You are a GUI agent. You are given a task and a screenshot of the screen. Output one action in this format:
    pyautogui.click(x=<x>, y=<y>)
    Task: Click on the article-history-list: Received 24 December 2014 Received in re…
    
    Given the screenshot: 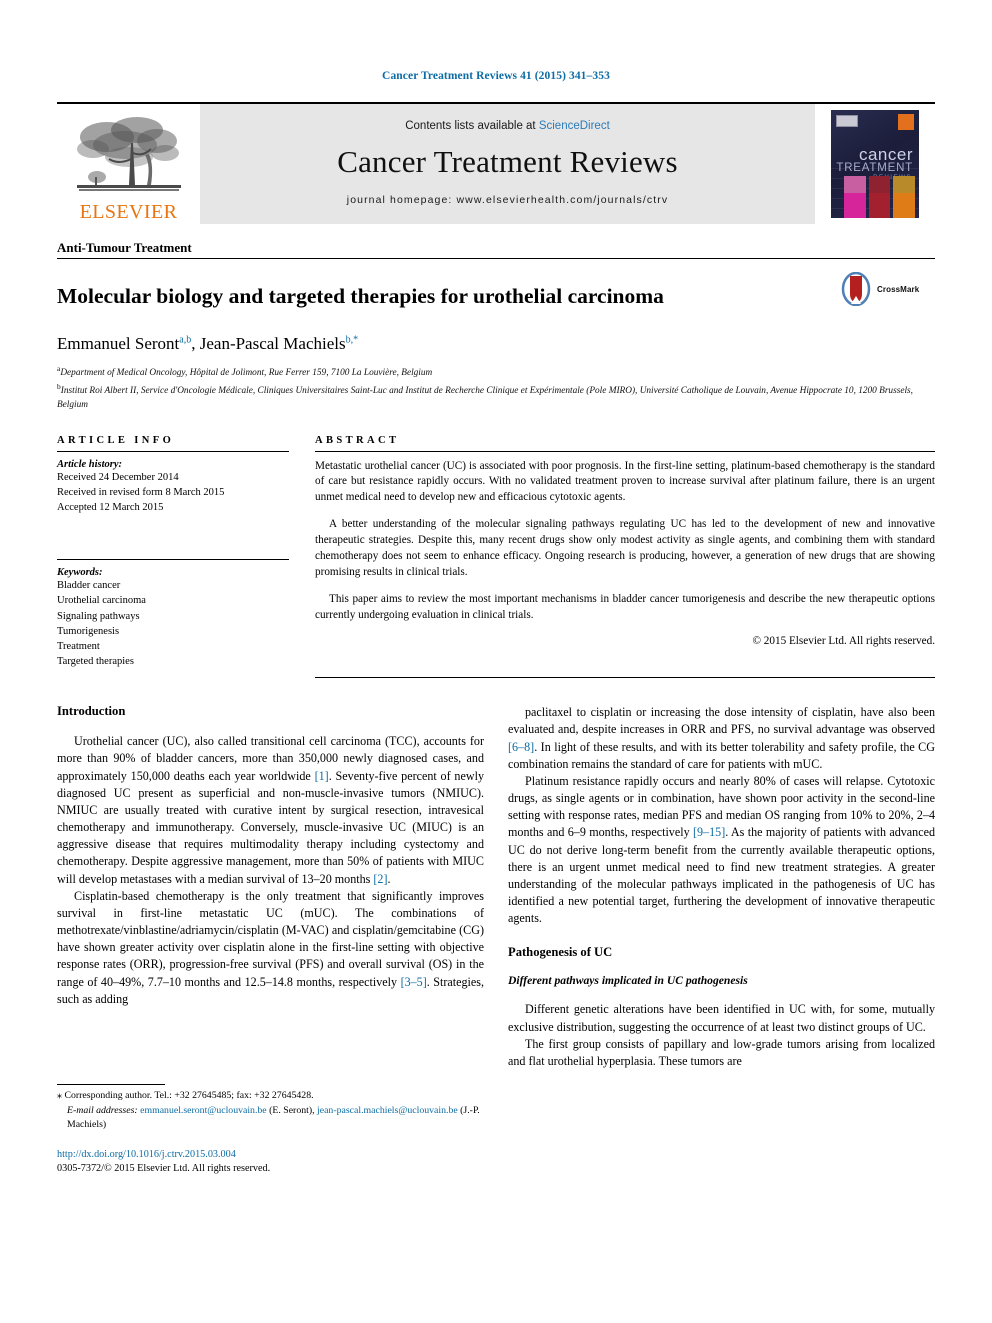 What is the action you would take?
    pyautogui.click(x=173, y=493)
    